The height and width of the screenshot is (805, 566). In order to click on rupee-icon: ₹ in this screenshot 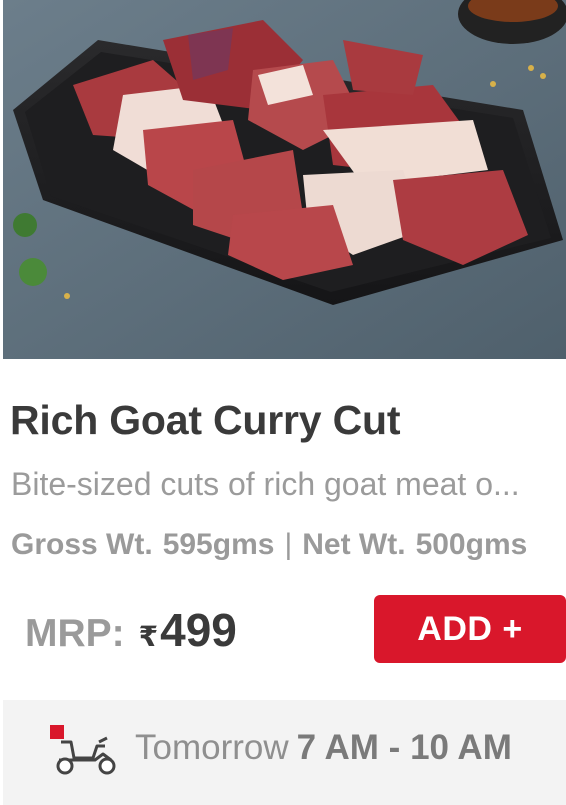, I will do `click(148, 636)`.